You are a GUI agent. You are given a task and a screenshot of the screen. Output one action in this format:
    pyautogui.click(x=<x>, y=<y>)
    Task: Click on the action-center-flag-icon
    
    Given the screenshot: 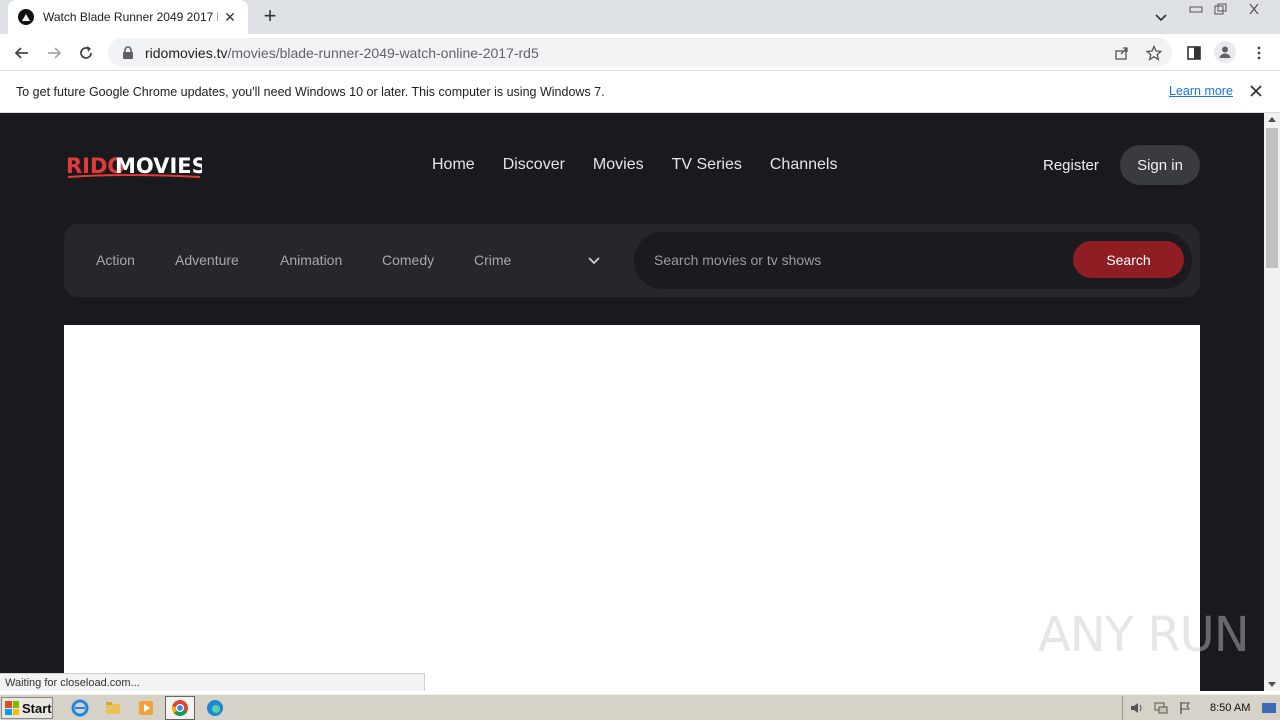 What is the action you would take?
    pyautogui.click(x=1185, y=708)
    